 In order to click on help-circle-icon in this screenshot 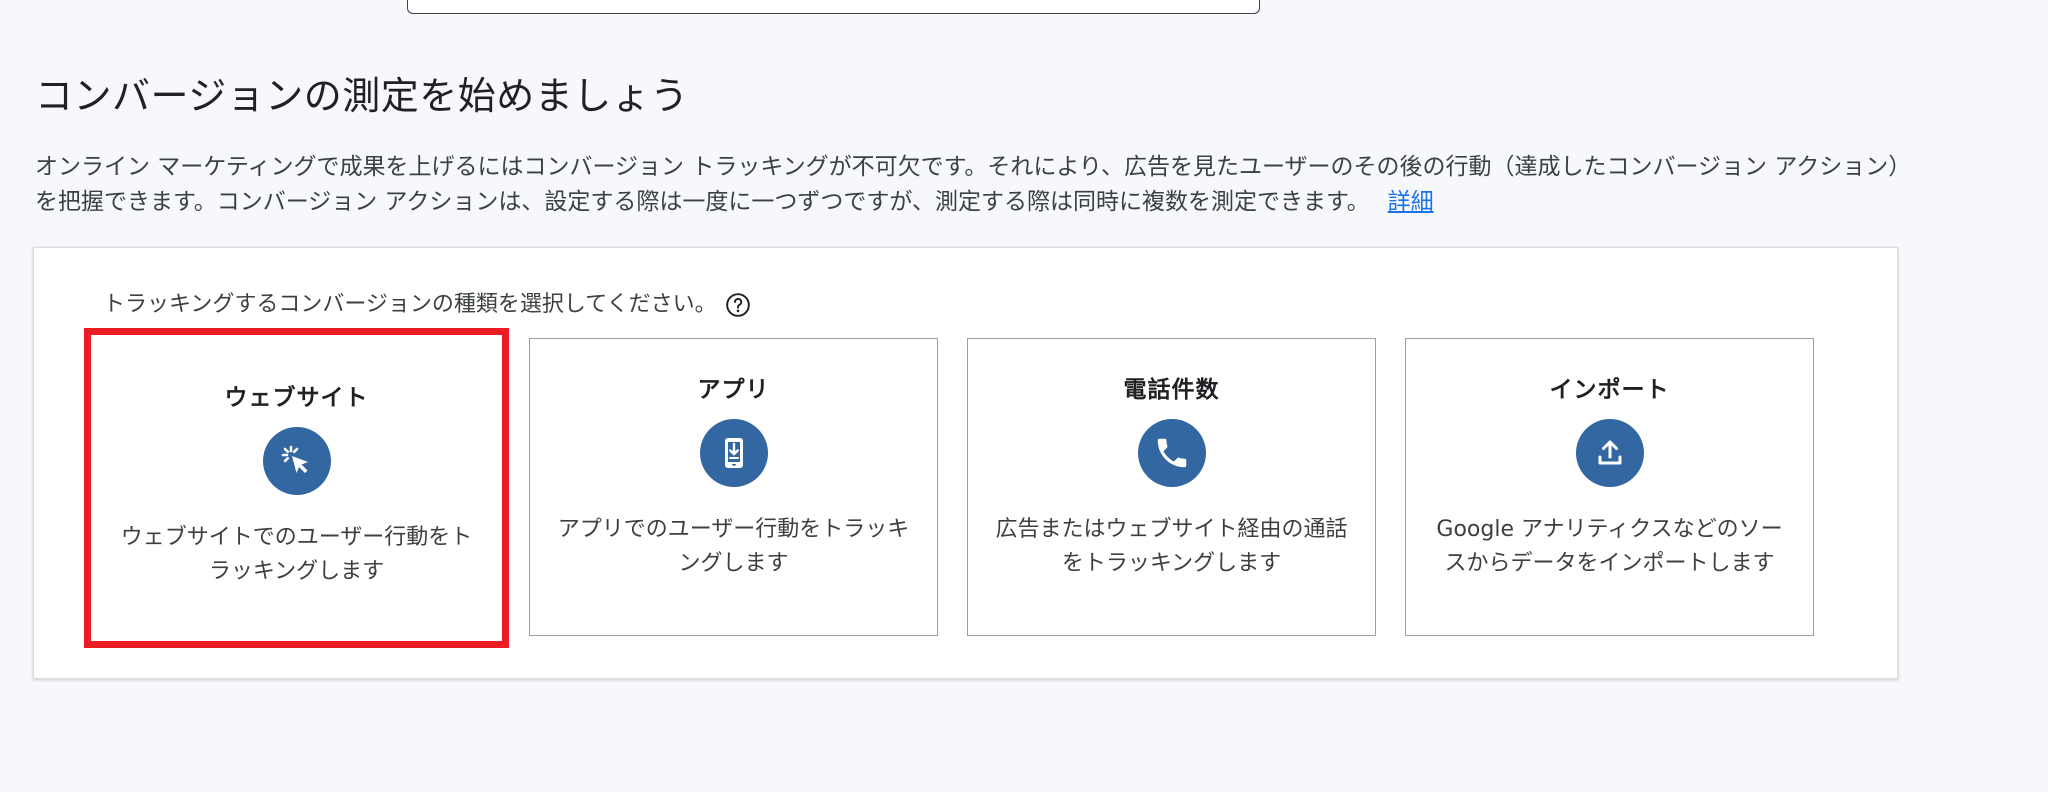, I will do `click(738, 305)`.